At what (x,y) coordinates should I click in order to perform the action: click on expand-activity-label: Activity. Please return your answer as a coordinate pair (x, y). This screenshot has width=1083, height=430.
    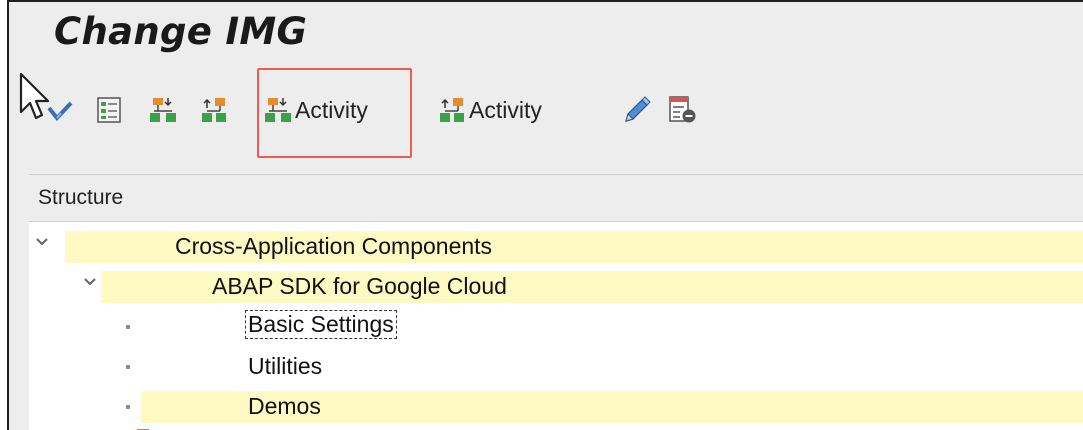
    Looking at the image, I should click on (331, 109).